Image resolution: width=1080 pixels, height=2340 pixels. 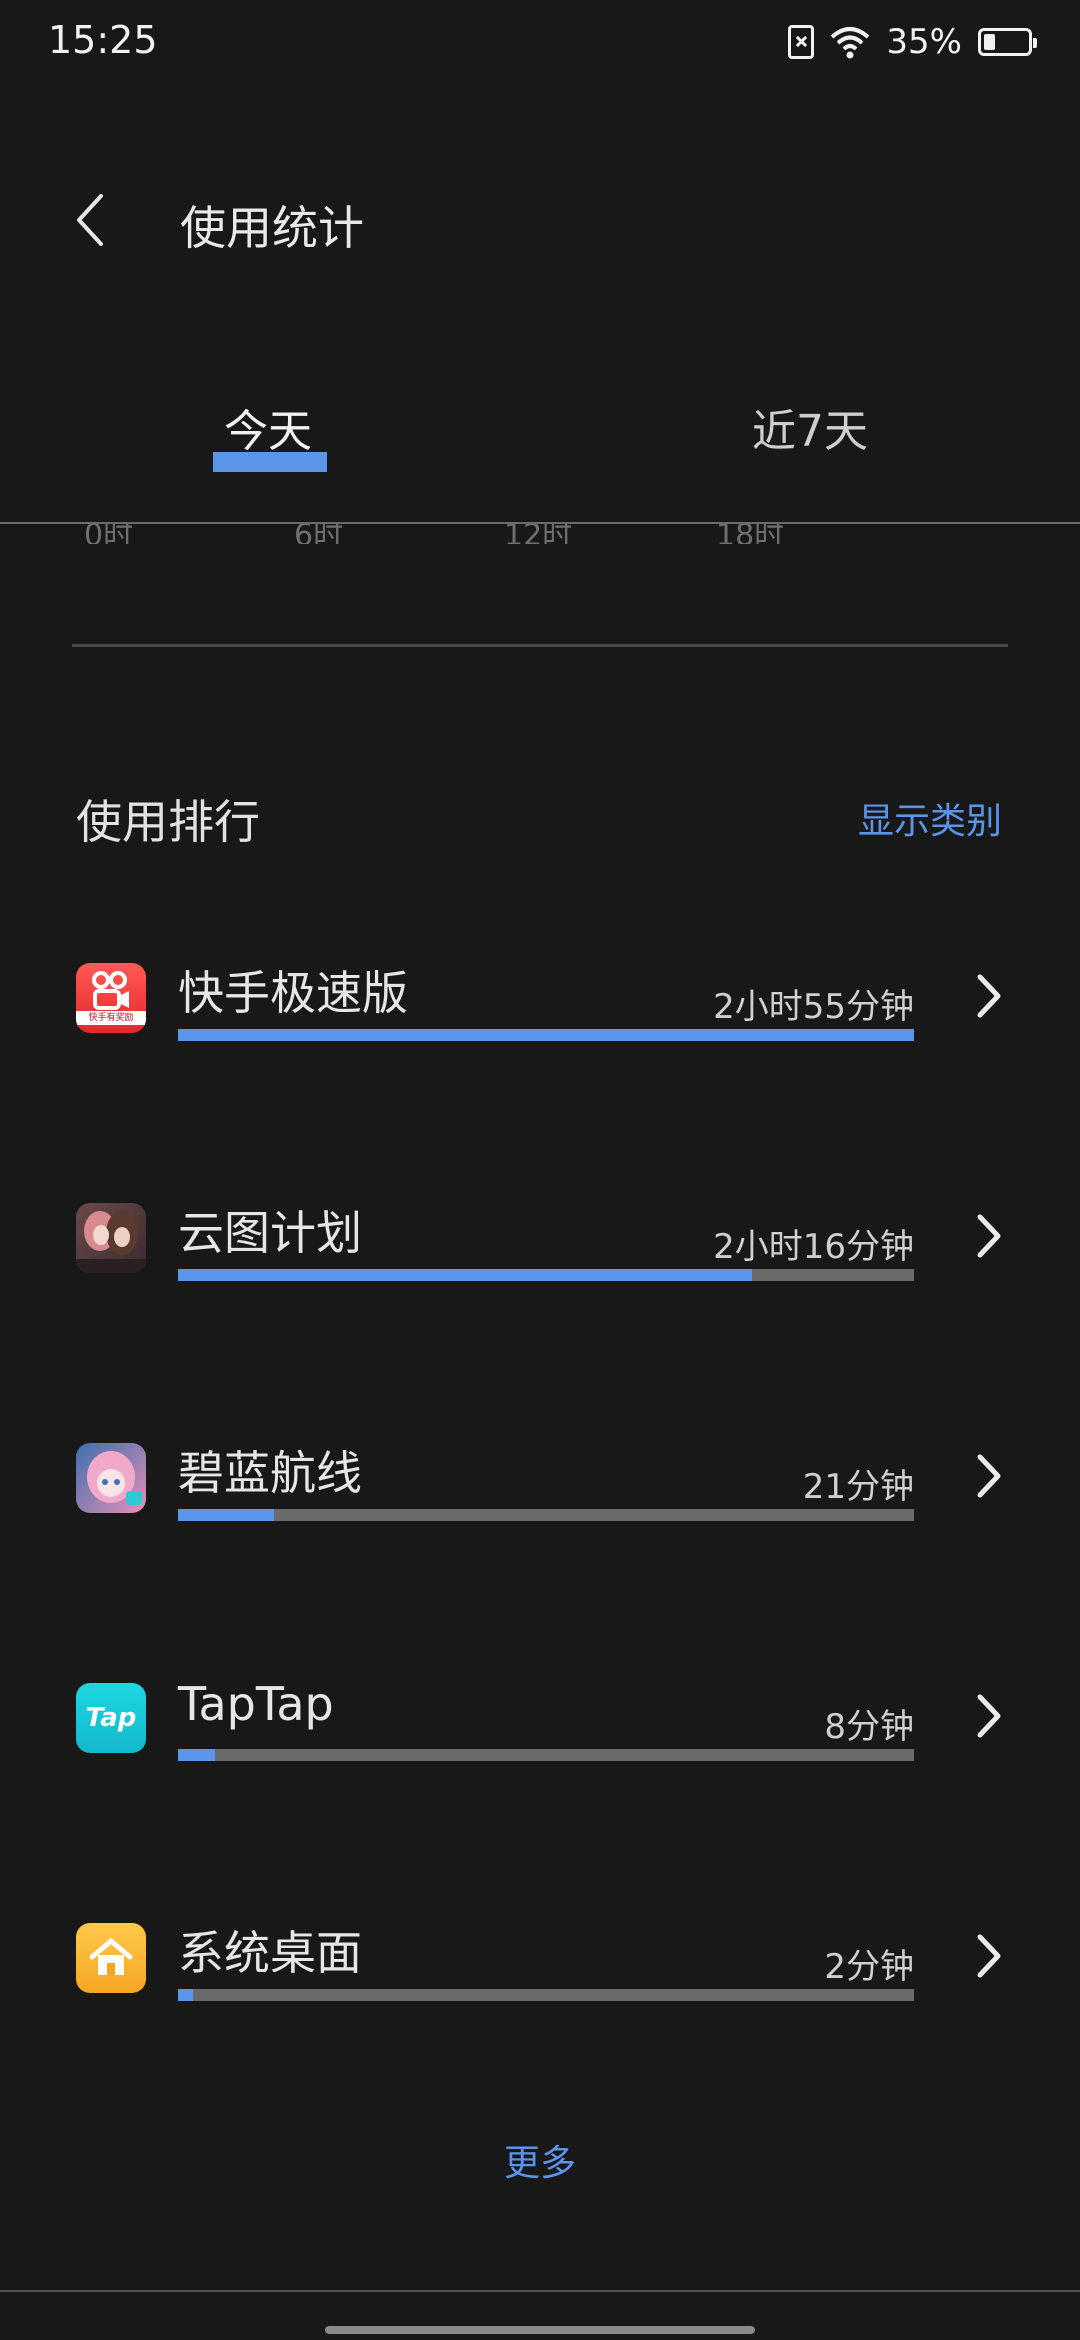 What do you see at coordinates (540, 45) in the screenshot?
I see `status-bar: 15:25 35%` at bounding box center [540, 45].